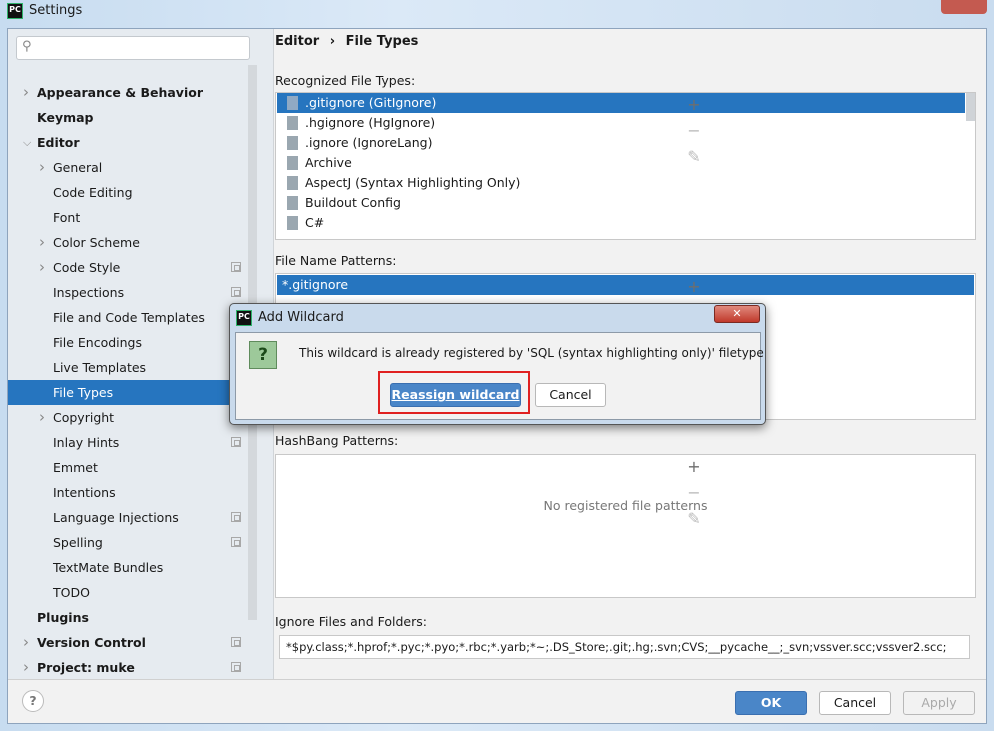 The height and width of the screenshot is (731, 994). Describe the element at coordinates (455, 395) in the screenshot. I see `reassign-wildcard-button: Reassign wildcard` at that location.